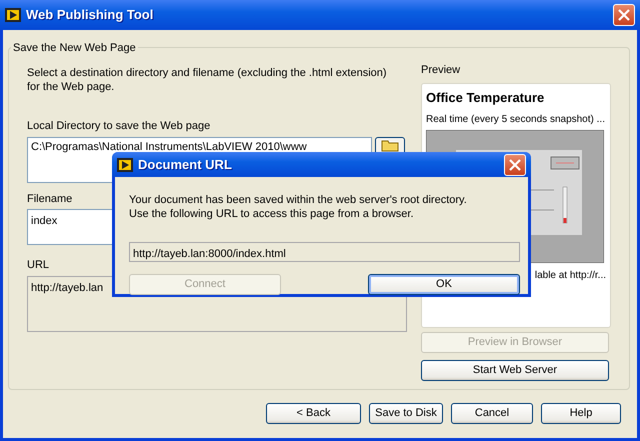  What do you see at coordinates (49, 199) in the screenshot?
I see `field-label: Filename` at bounding box center [49, 199].